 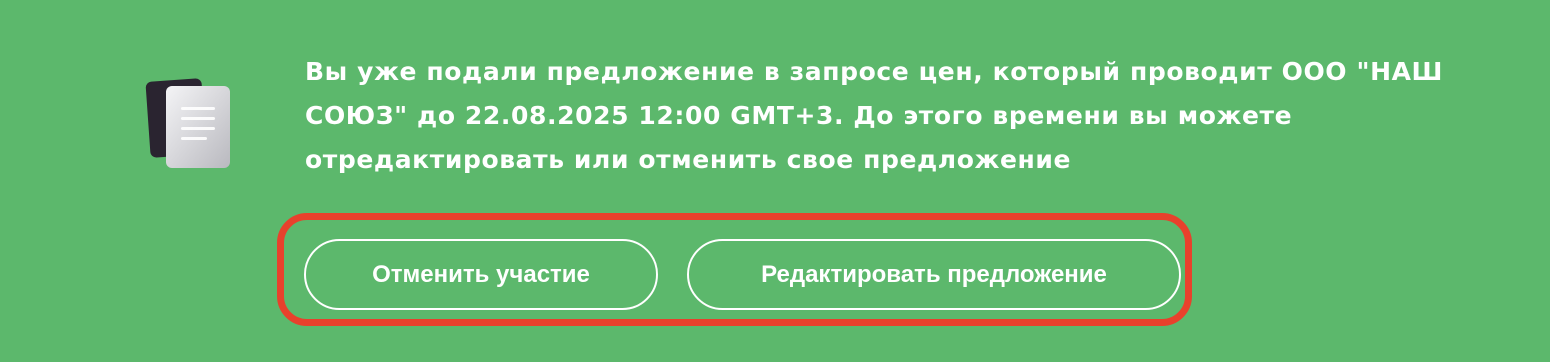 I want to click on cancel-participation-button: Отменить участие, so click(x=481, y=274).